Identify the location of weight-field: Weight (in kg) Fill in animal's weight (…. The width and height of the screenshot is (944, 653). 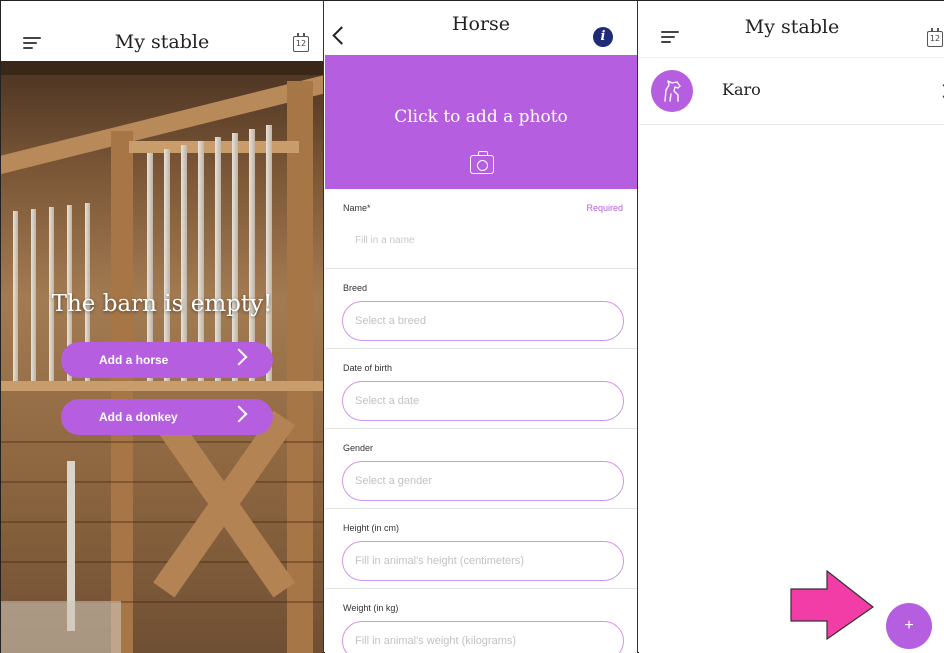
(481, 621).